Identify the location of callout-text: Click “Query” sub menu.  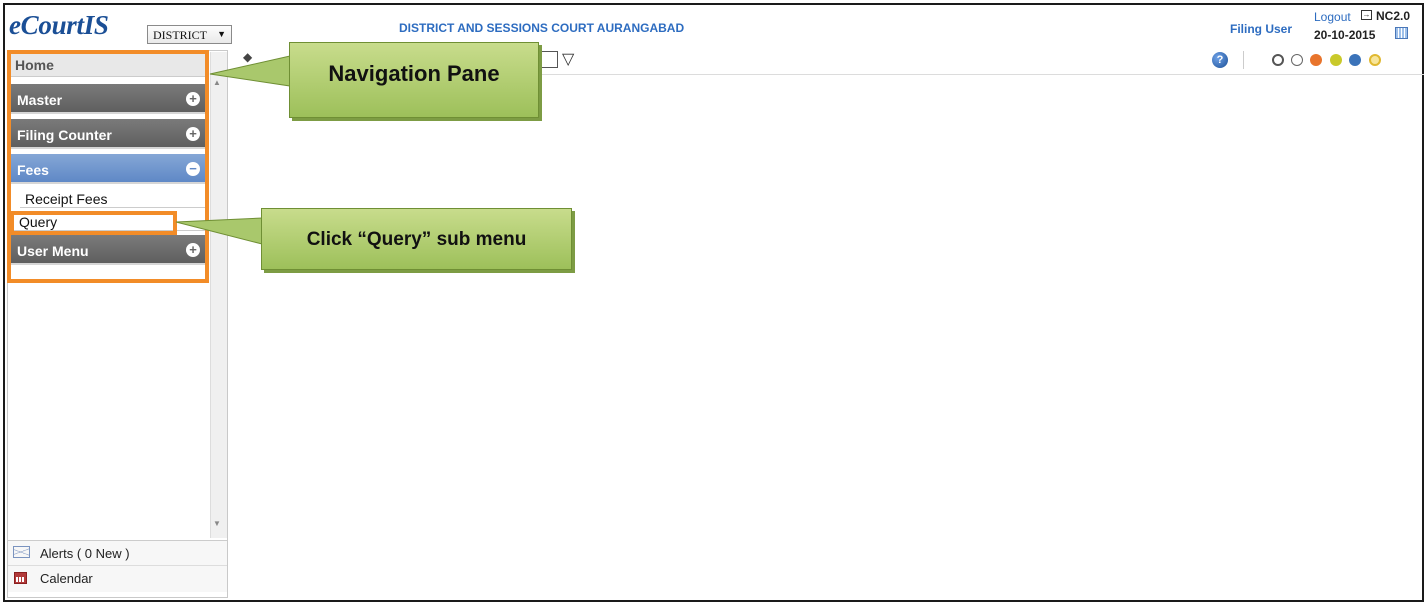
(416, 239).